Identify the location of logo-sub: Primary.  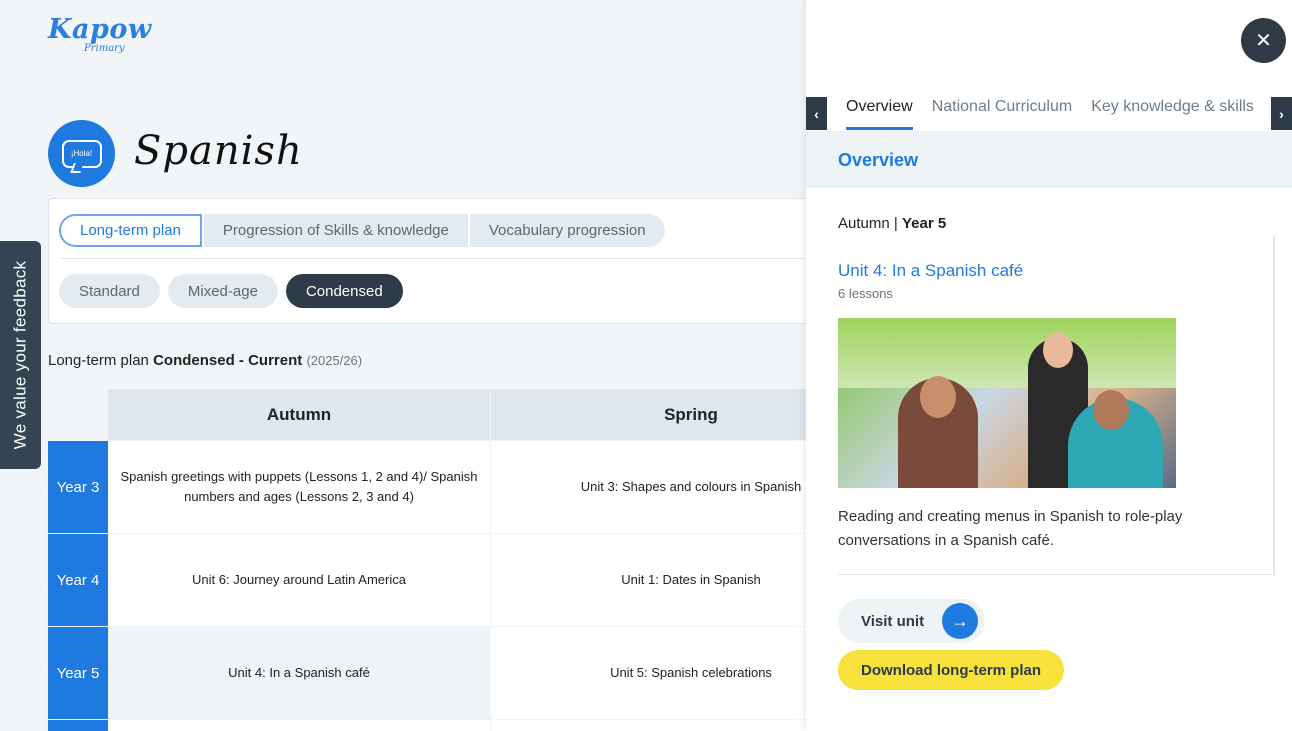
(104, 48).